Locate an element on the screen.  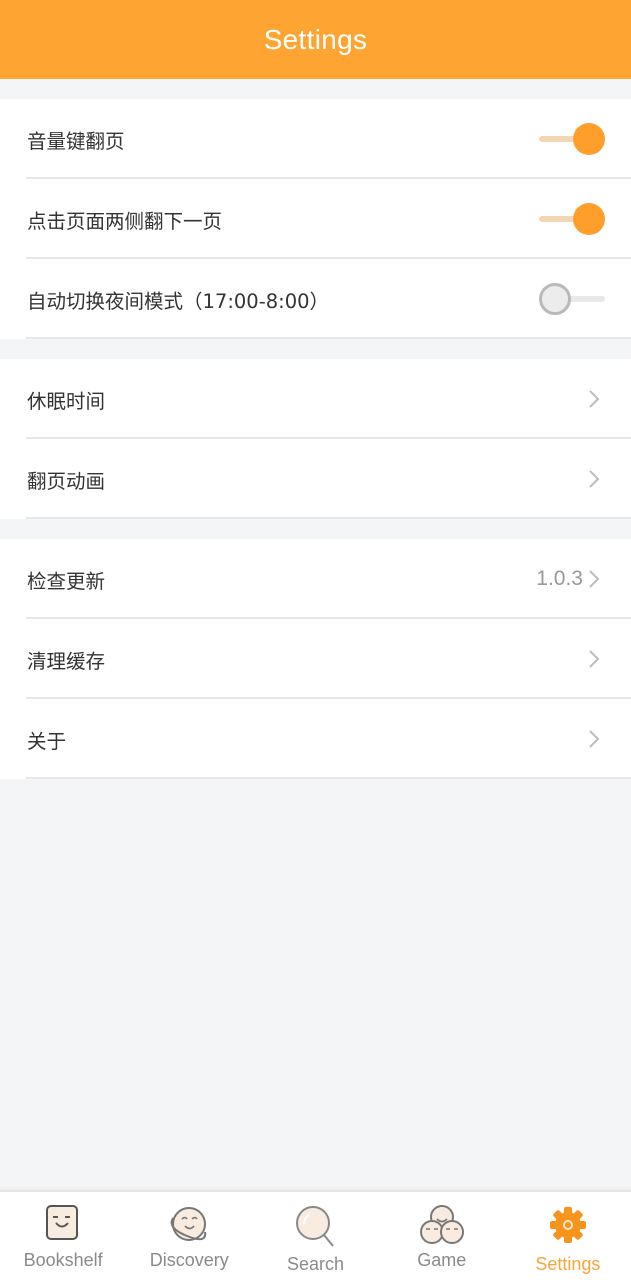
tab-label: Settings is located at coordinates (568, 1264).